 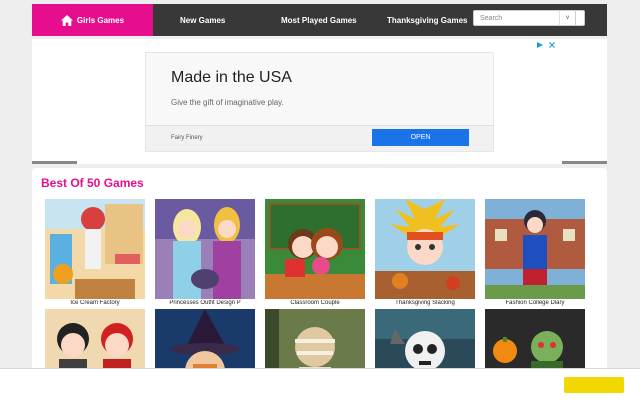 What do you see at coordinates (567, 18) in the screenshot?
I see `search-dropdown-button: ˅` at bounding box center [567, 18].